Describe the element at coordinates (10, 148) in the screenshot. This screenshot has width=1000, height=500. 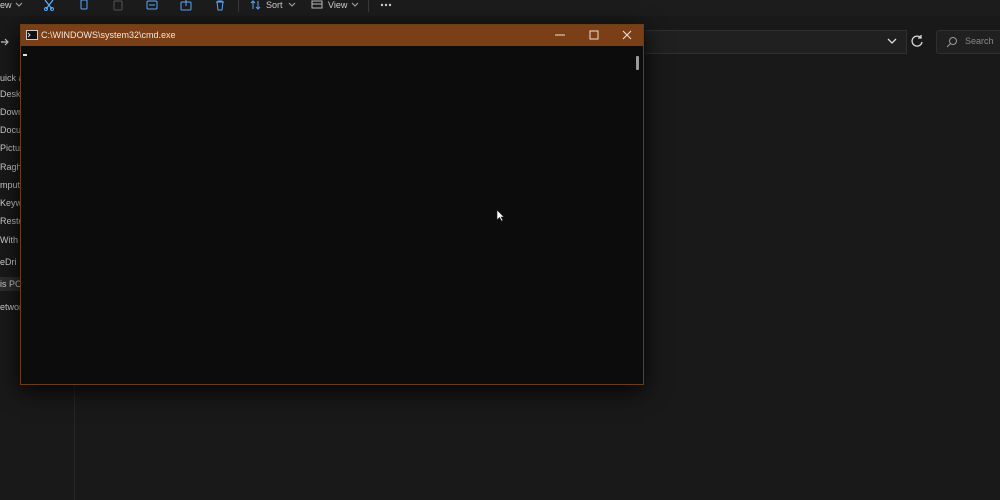
I see `sidebar-item-pictures: Pictur` at that location.